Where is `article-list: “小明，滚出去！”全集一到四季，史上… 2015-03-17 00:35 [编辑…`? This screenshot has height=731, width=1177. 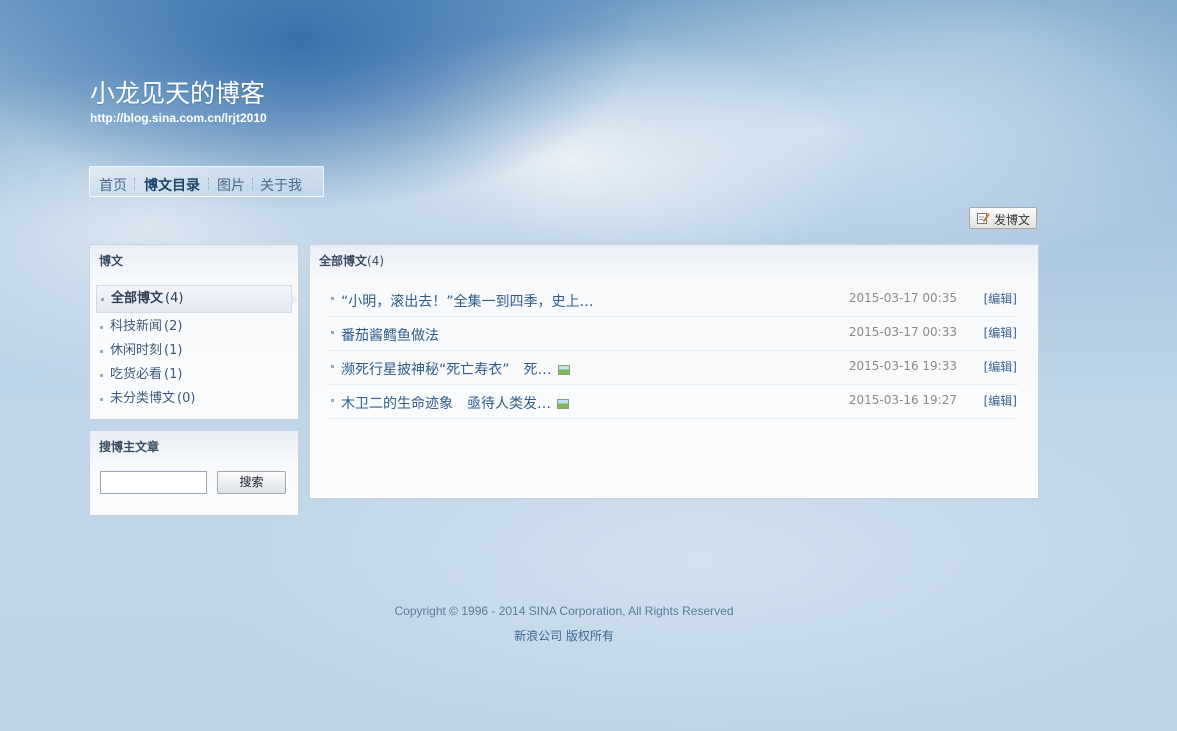 article-list: “小明，滚出去！”全集一到四季，史上… 2015-03-17 00:35 [编辑… is located at coordinates (673, 351).